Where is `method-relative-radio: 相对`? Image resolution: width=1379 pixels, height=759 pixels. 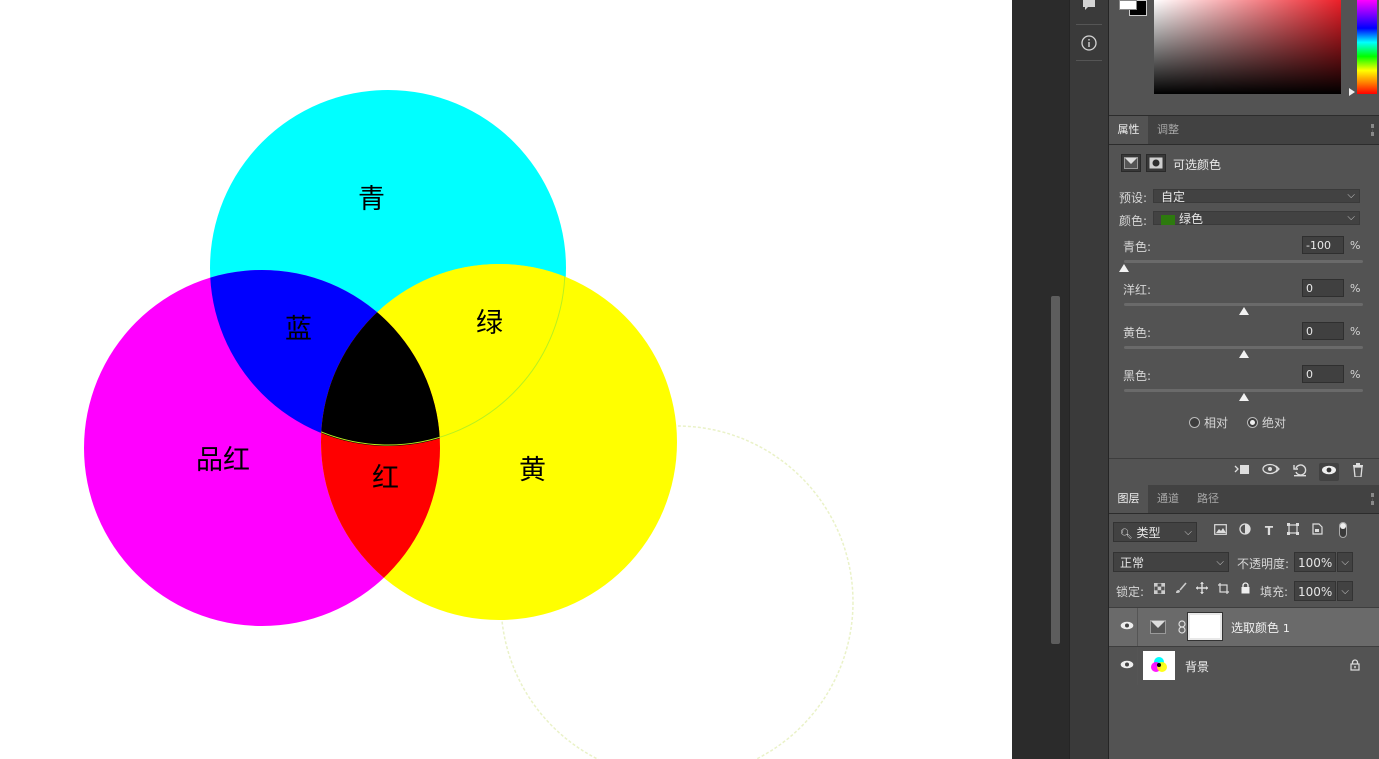
method-relative-radio: 相对 is located at coordinates (1208, 422).